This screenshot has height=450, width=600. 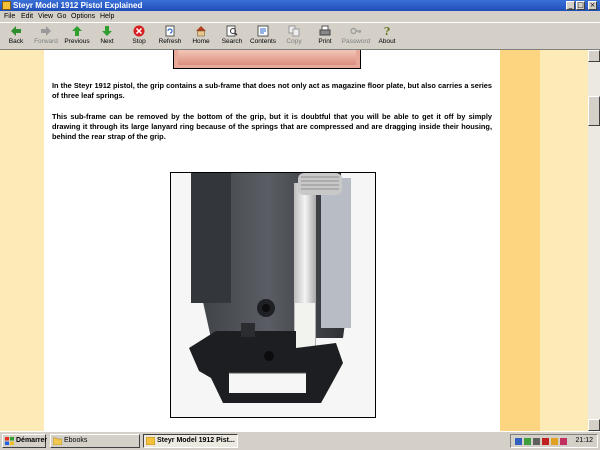 What do you see at coordinates (61, 16) in the screenshot?
I see `menu-go: Go` at bounding box center [61, 16].